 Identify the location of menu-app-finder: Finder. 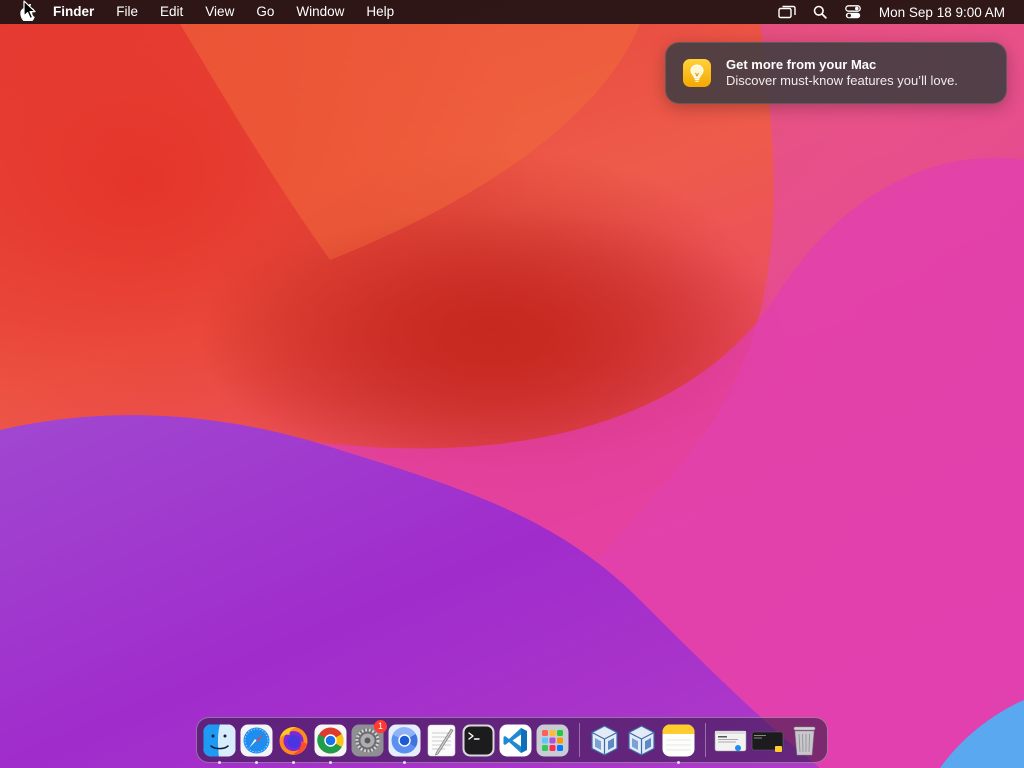
(79, 12).